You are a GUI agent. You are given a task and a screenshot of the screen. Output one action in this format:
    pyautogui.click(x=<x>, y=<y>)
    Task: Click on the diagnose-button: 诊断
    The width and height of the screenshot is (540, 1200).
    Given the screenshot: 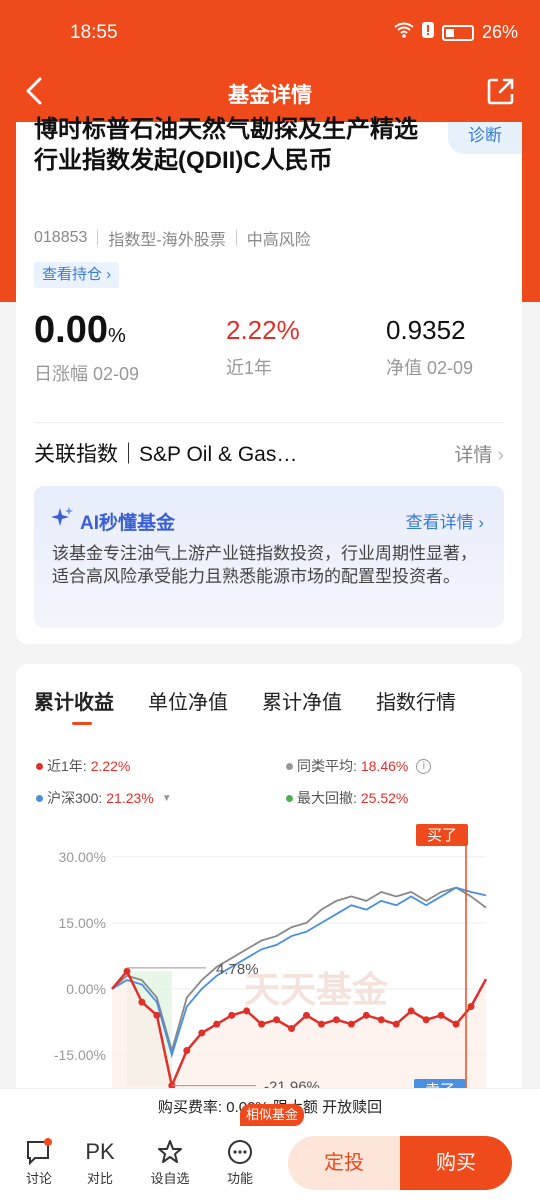 What is the action you would take?
    pyautogui.click(x=485, y=138)
    